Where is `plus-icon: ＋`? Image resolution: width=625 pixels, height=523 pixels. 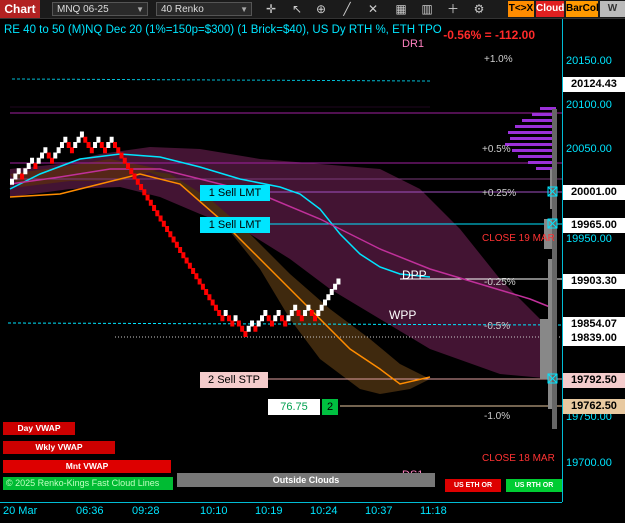
plus-icon: ＋ is located at coordinates (453, 9).